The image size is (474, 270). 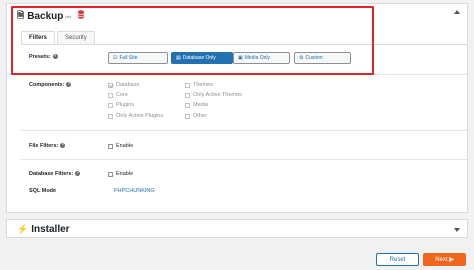 I want to click on preset-full-site-label: Full Site, so click(x=128, y=58).